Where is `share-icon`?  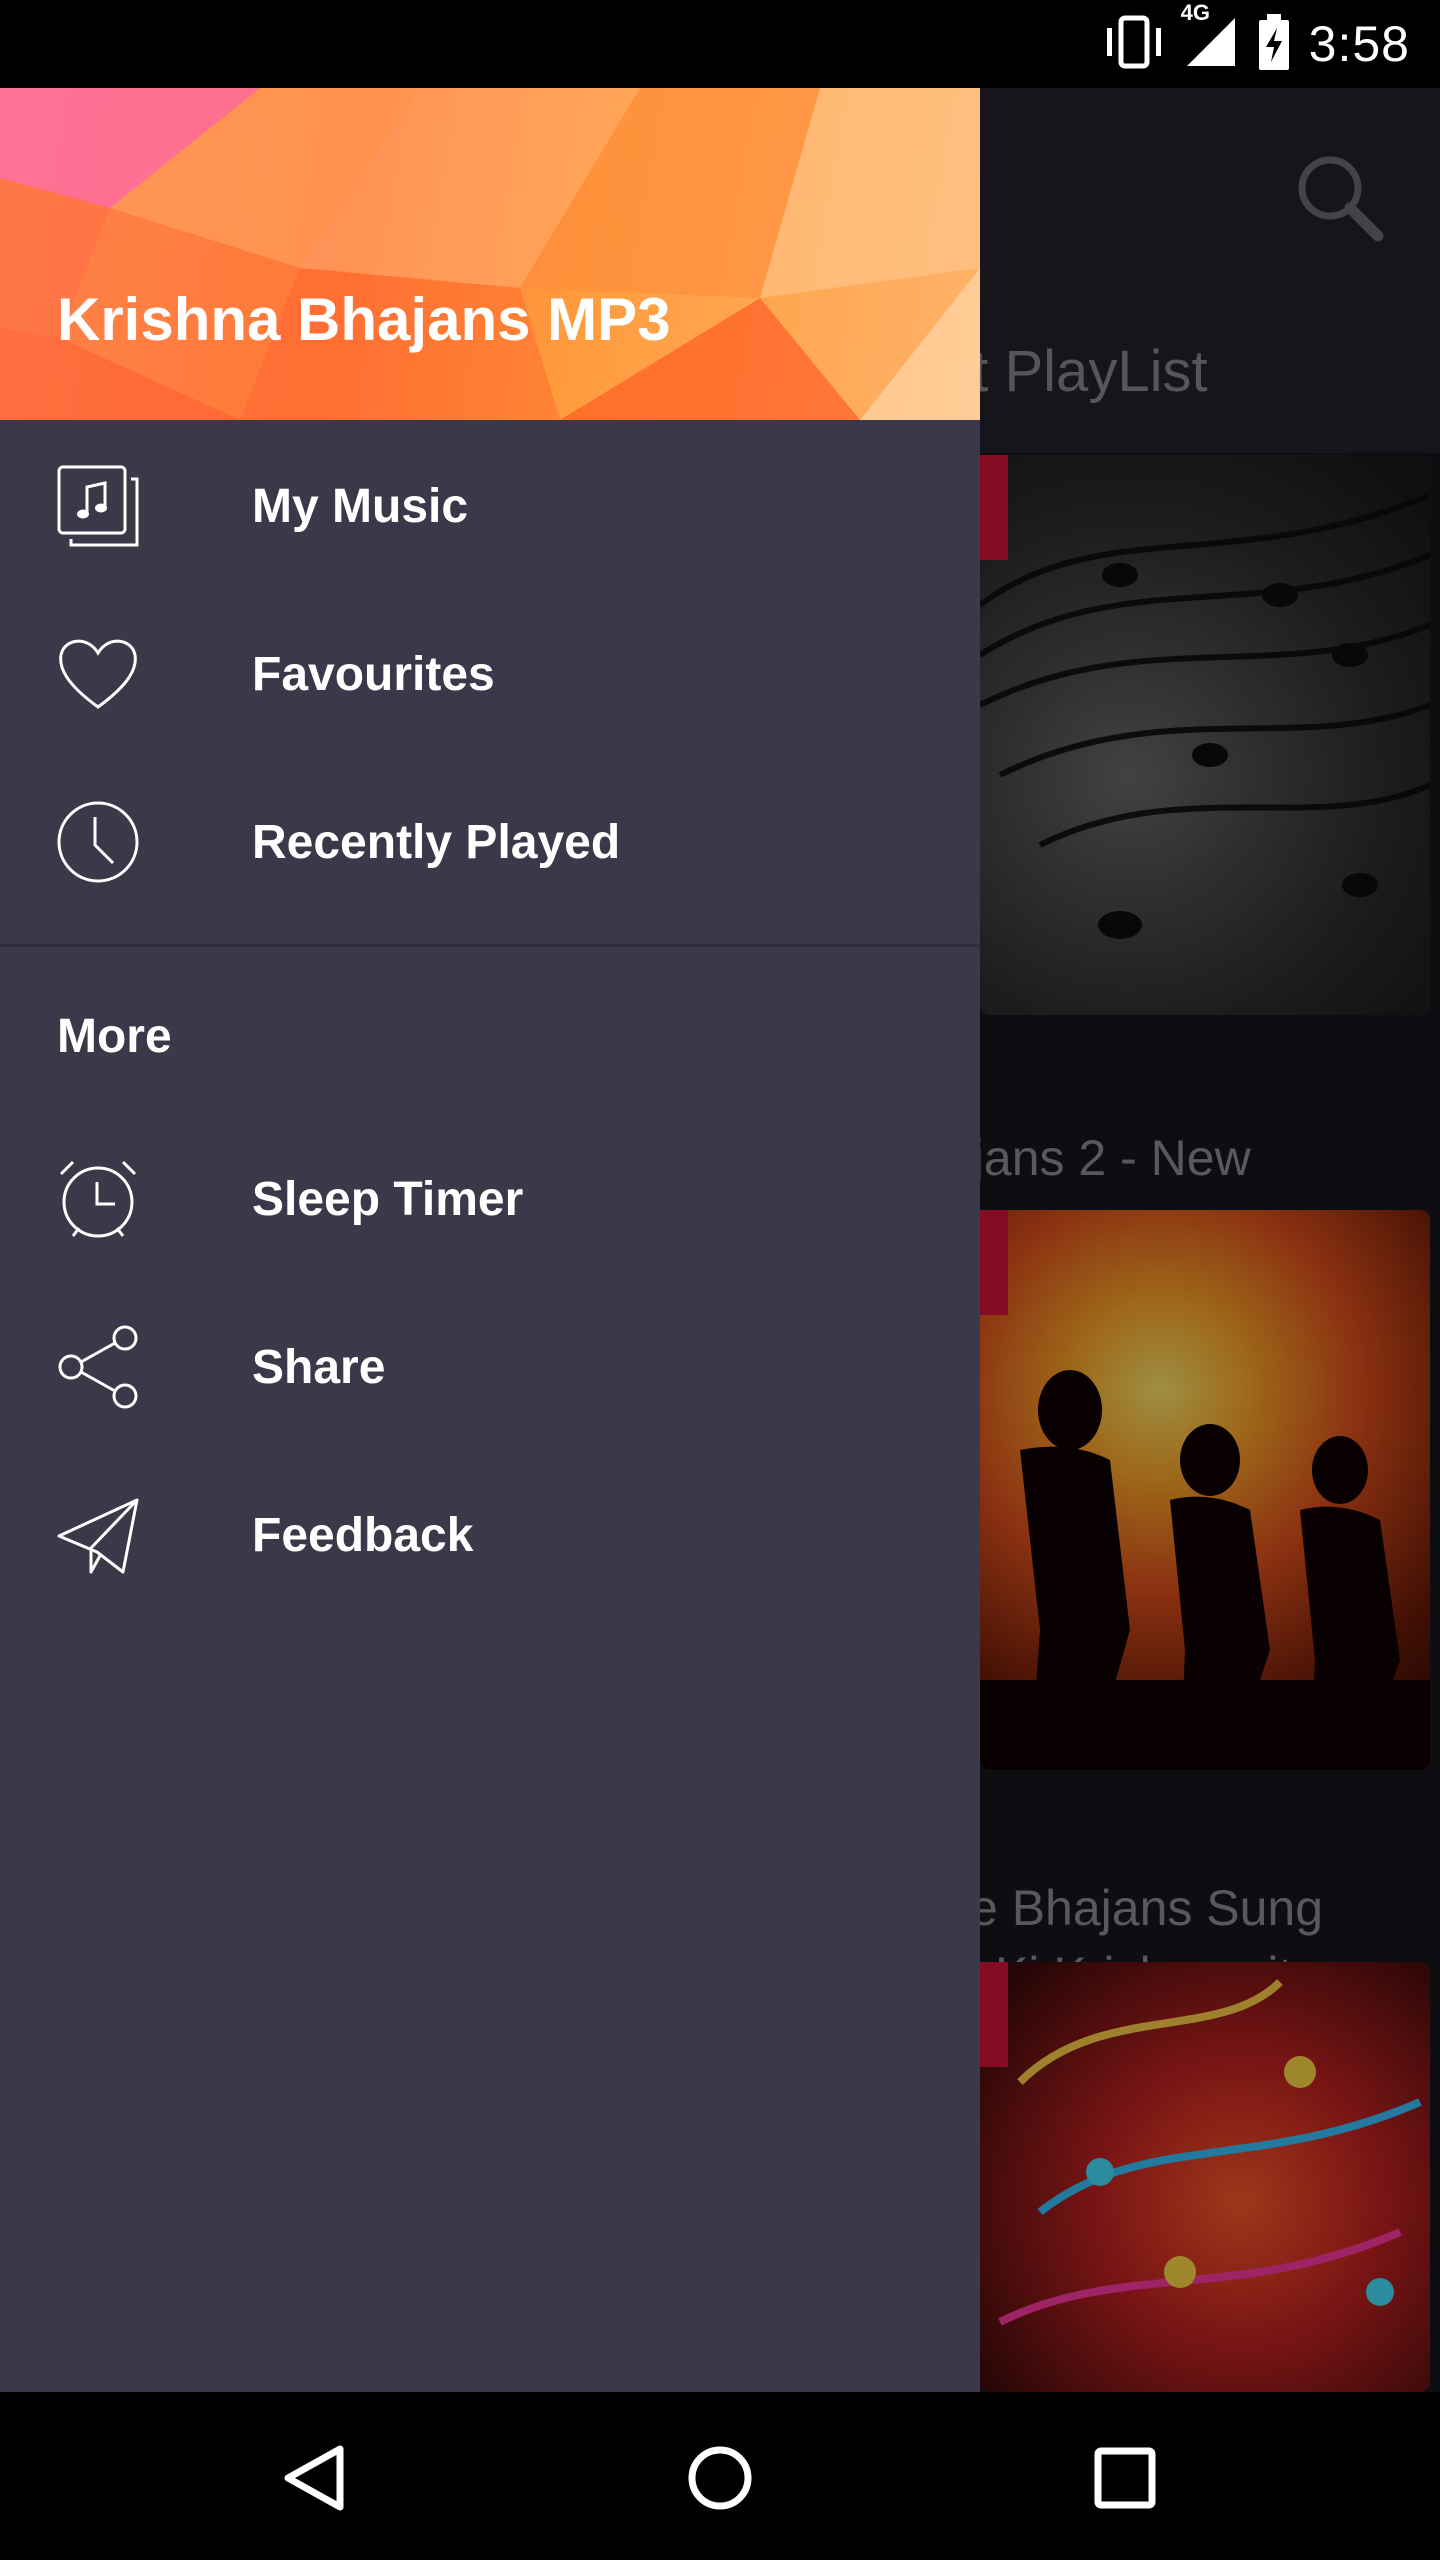
share-icon is located at coordinates (98, 1367).